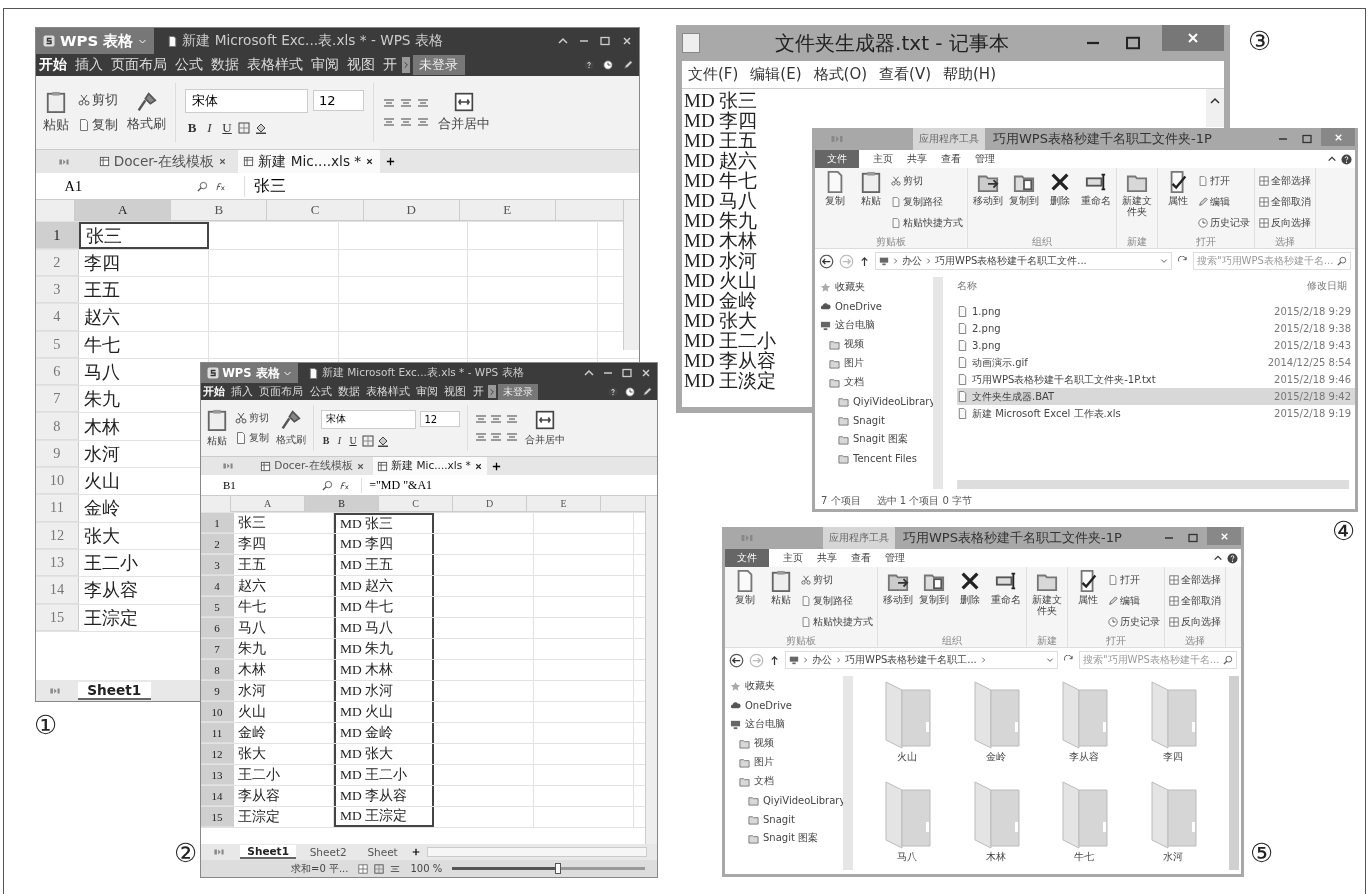  Describe the element at coordinates (325, 65) in the screenshot. I see `menu-tab: 审阅` at that location.